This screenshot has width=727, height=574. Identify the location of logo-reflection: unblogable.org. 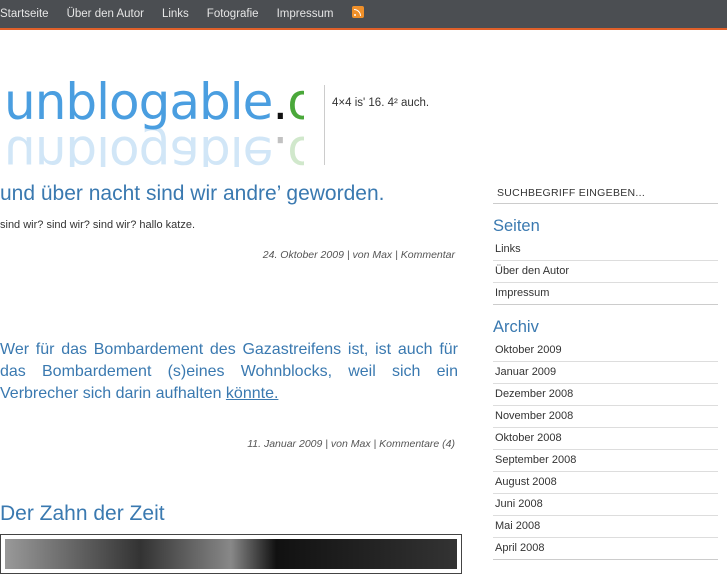
(154, 145).